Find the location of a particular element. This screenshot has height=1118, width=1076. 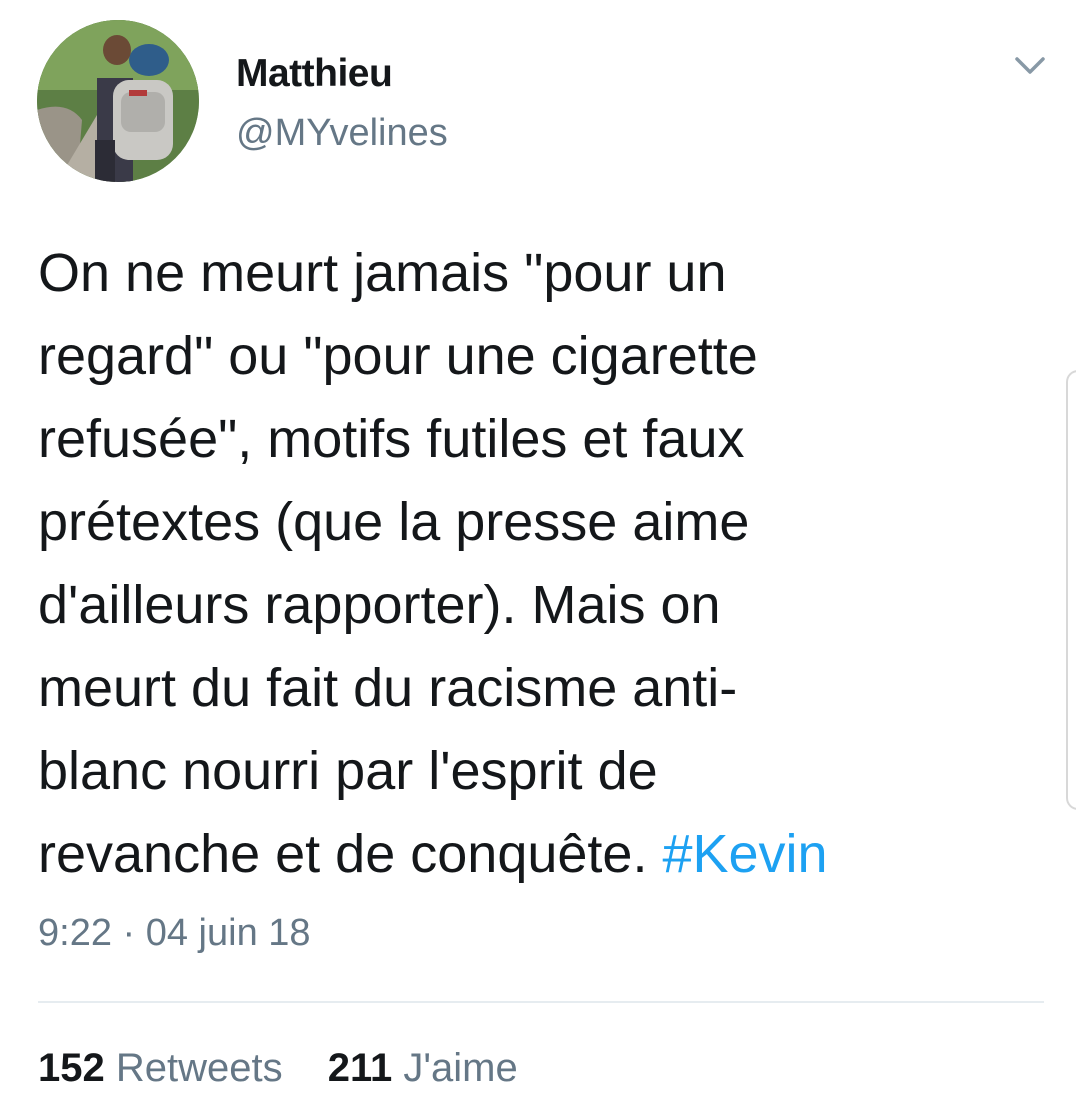

engagement-stats: 152 Retweets 211 J'aime is located at coordinates (295, 1068).